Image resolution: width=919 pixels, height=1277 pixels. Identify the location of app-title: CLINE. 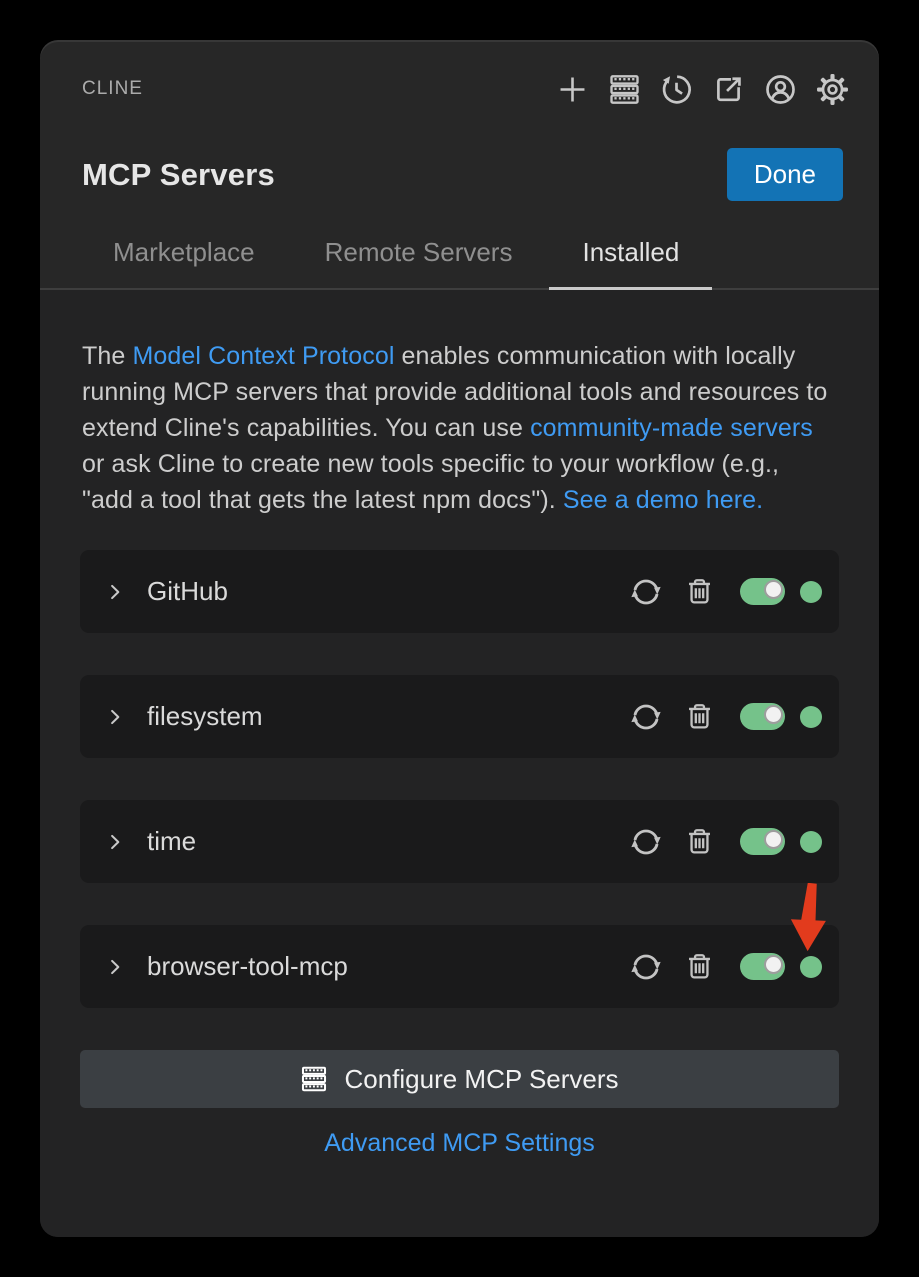
(112, 88).